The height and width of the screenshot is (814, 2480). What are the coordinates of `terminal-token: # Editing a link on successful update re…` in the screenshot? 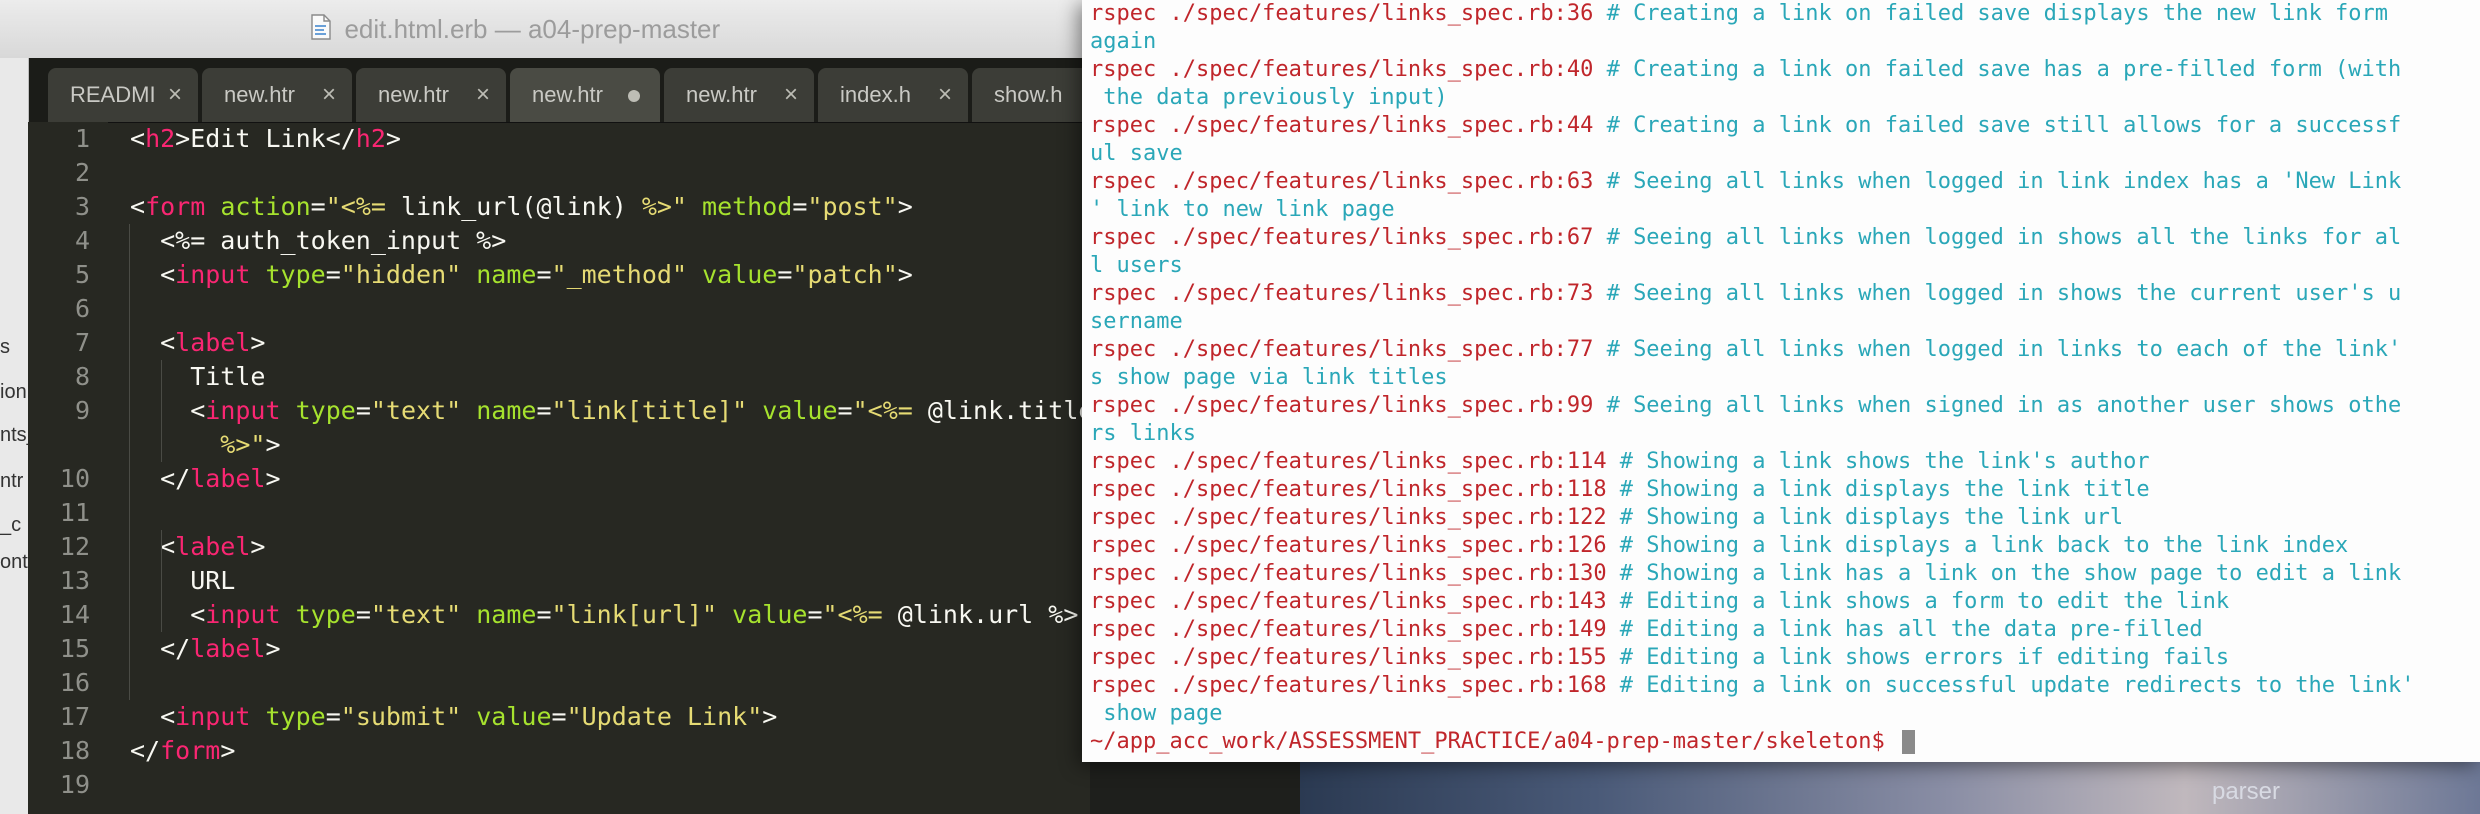 It's located at (2010, 685).